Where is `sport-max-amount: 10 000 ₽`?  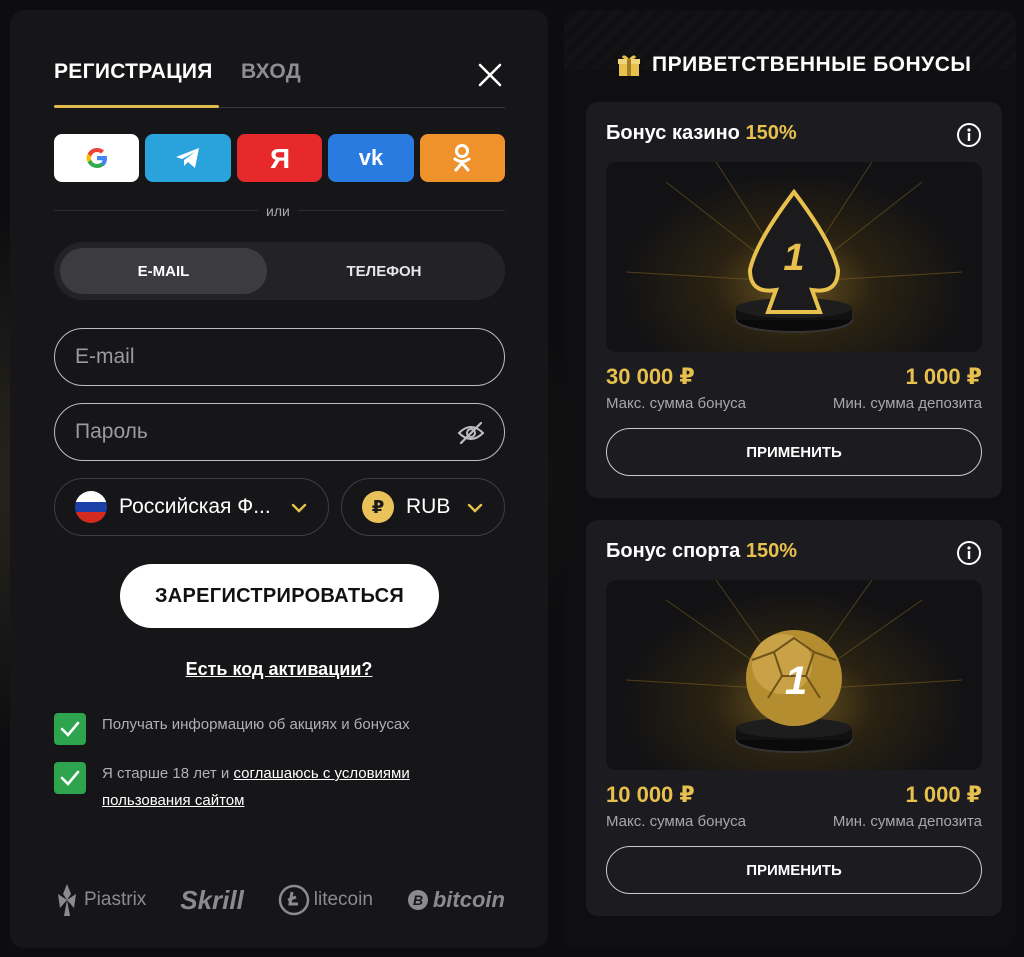 sport-max-amount: 10 000 ₽ is located at coordinates (650, 794).